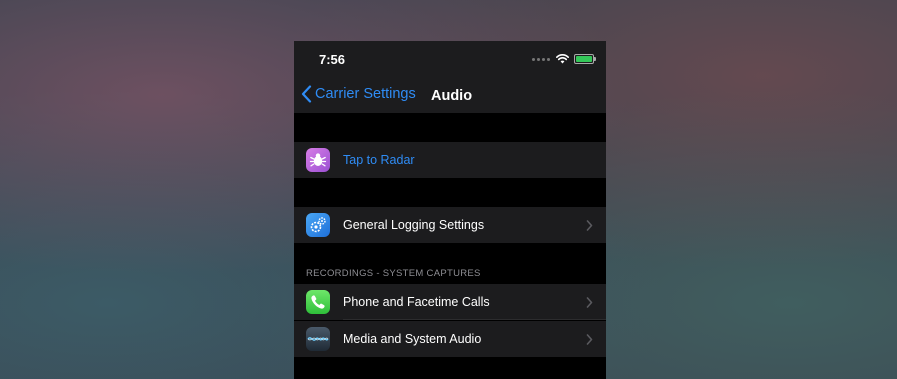 The width and height of the screenshot is (897, 379). Describe the element at coordinates (416, 302) in the screenshot. I see `phone-facetime-calls-label: Phone and Facetime Calls` at that location.